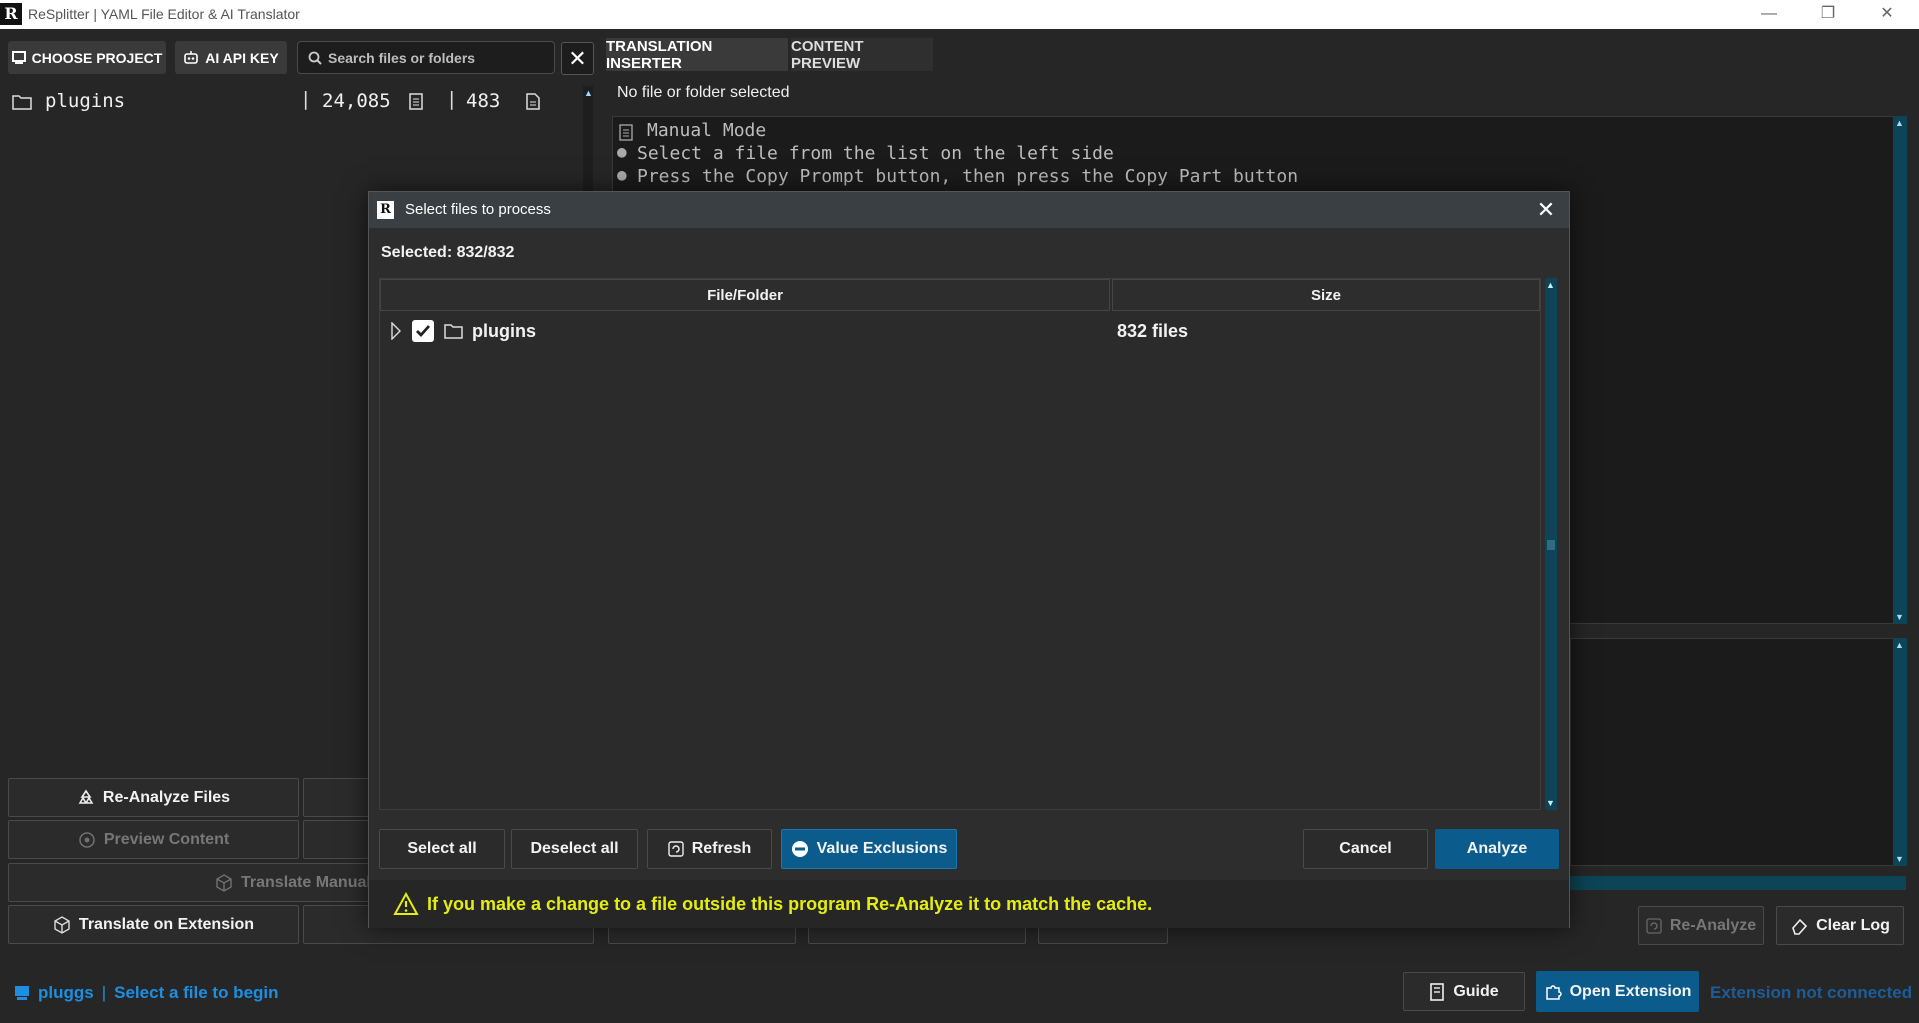 The image size is (1919, 1023). Describe the element at coordinates (574, 849) in the screenshot. I see `deselect-all-button: Deselect all` at that location.